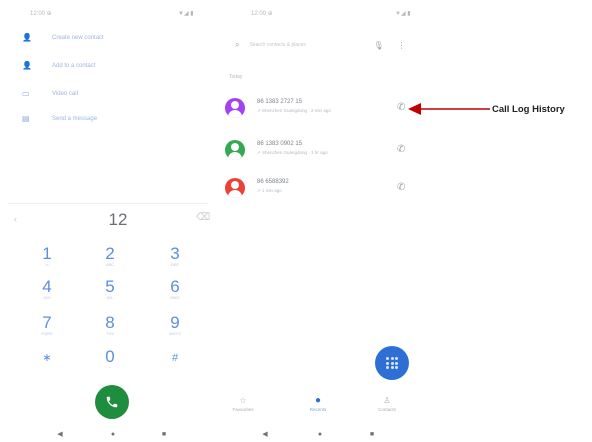 The image size is (592, 442). Describe the element at coordinates (236, 77) in the screenshot. I see `section-header: Today` at that location.